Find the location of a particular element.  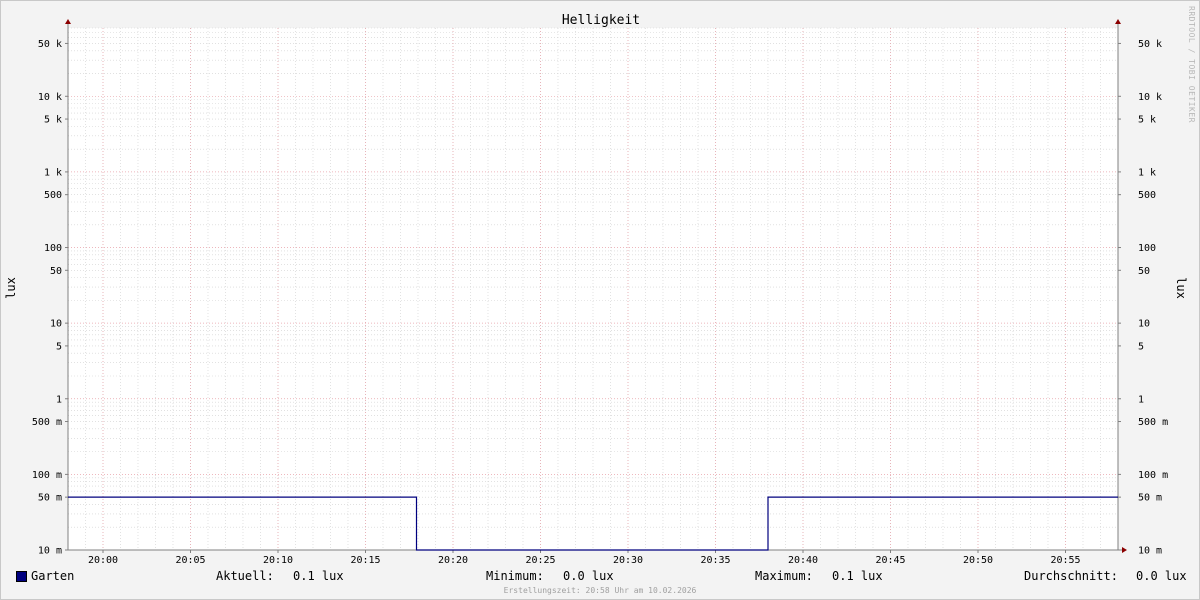

y-tick-label-right: 10 k is located at coordinates (1150, 97).